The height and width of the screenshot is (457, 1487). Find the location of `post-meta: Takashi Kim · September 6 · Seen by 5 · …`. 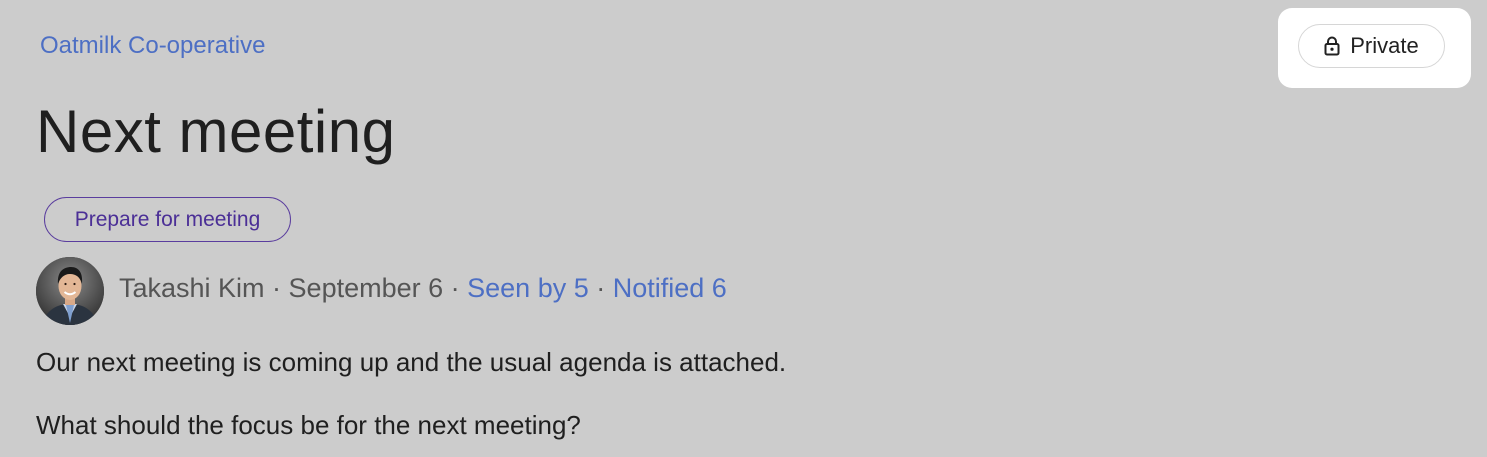

post-meta: Takashi Kim · September 6 · Seen by 5 · … is located at coordinates (423, 288).